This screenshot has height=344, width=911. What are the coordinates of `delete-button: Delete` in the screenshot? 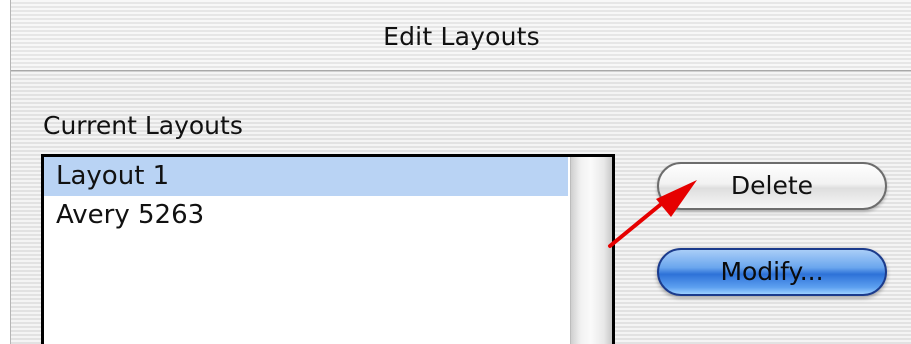 It's located at (772, 186).